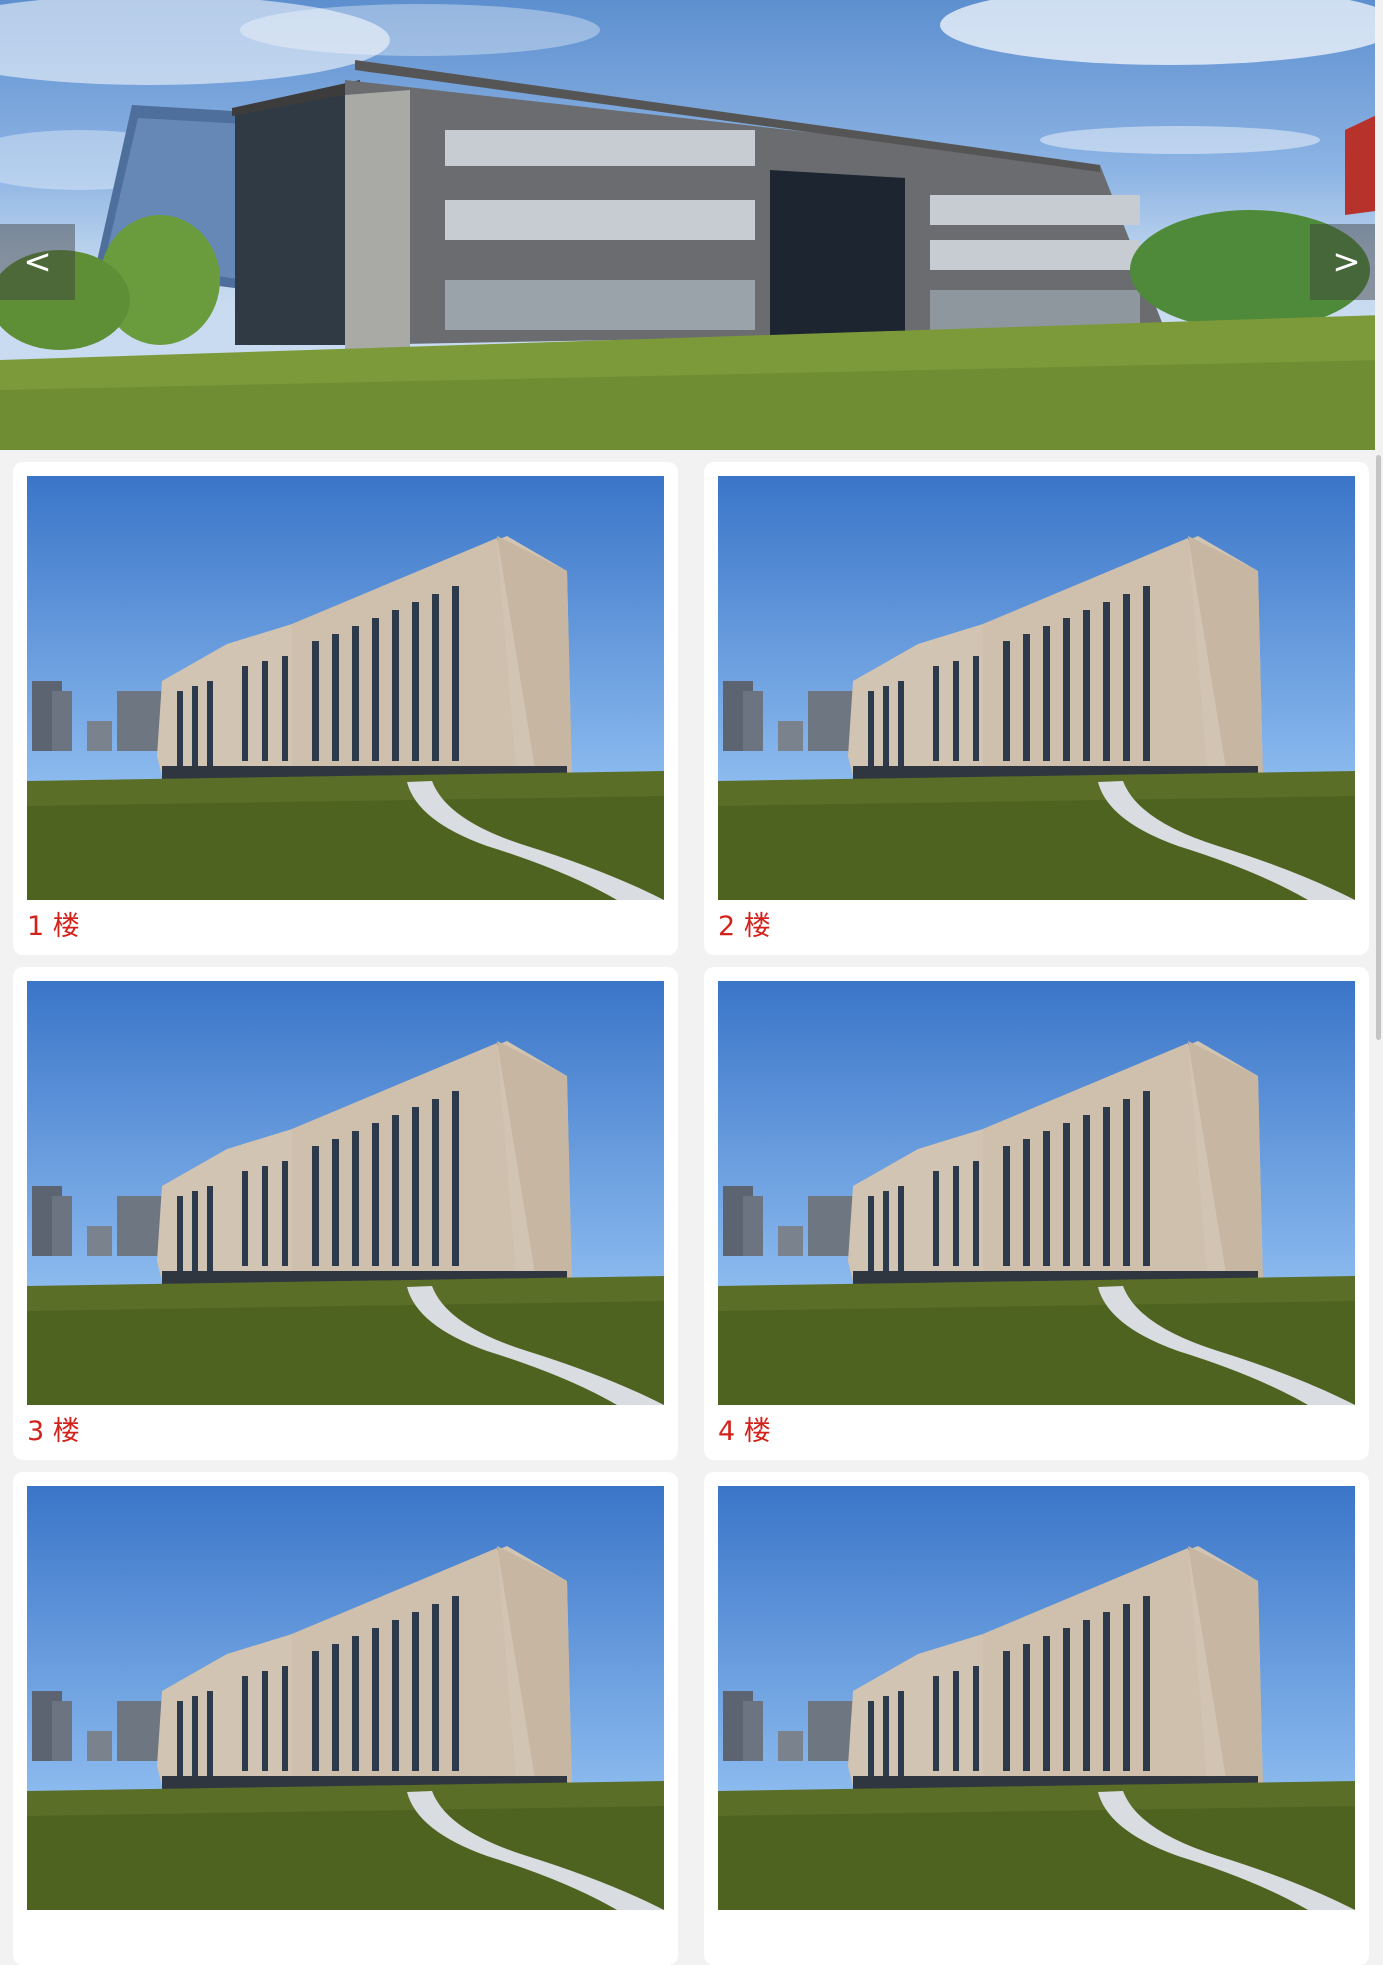 The height and width of the screenshot is (1965, 1383). I want to click on building-label: 3 楼, so click(53, 1432).